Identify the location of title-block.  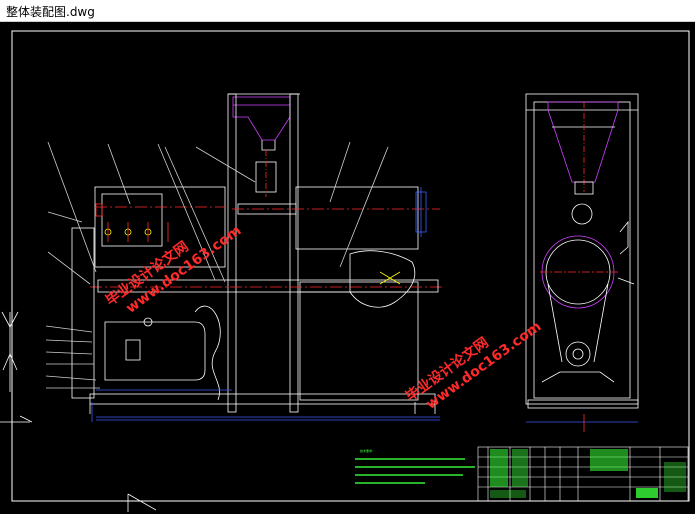
(583, 474).